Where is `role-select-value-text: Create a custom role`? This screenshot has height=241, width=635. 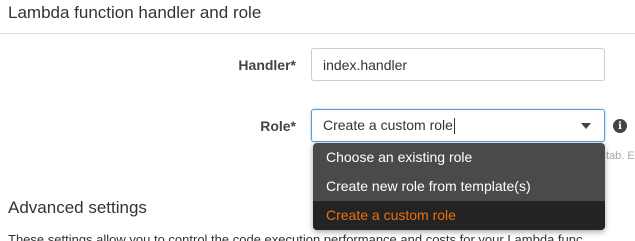
role-select-value-text: Create a custom role is located at coordinates (388, 124).